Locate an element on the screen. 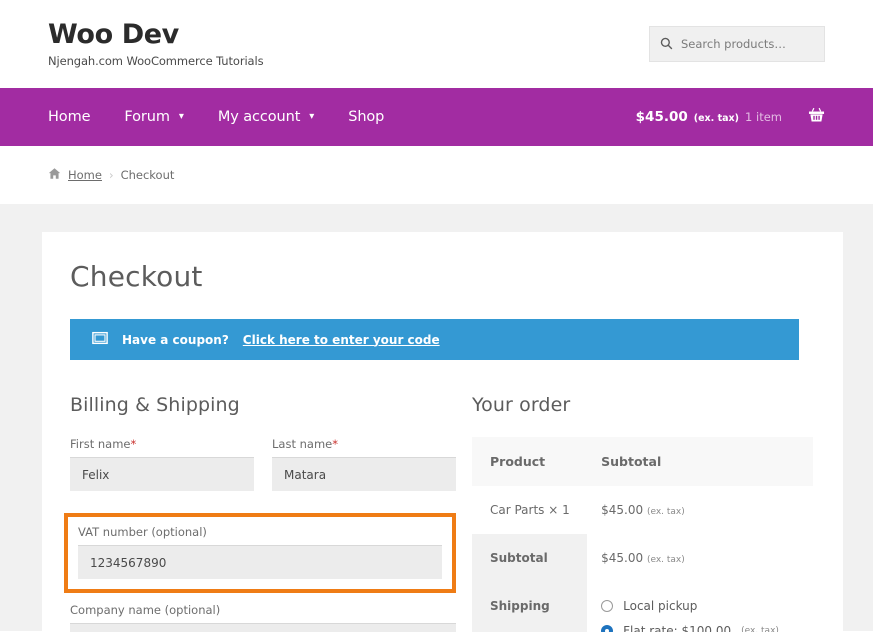 The height and width of the screenshot is (632, 873). nav-item-label: Shop is located at coordinates (366, 117).